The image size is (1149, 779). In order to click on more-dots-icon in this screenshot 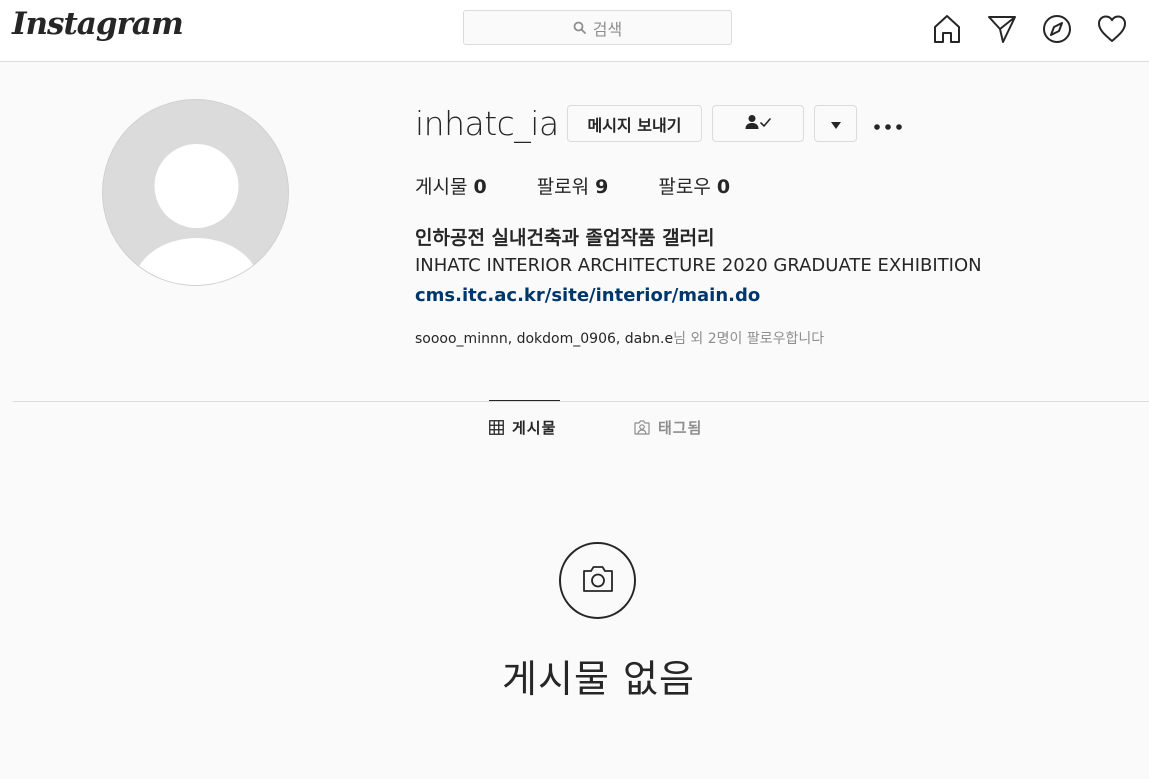, I will do `click(888, 124)`.